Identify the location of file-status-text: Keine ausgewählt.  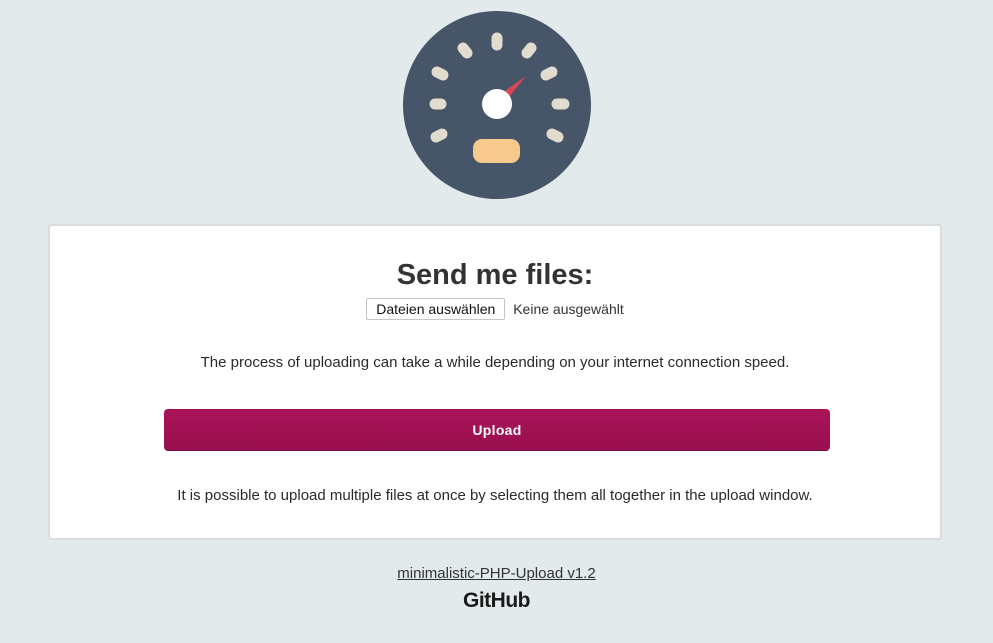
(568, 309).